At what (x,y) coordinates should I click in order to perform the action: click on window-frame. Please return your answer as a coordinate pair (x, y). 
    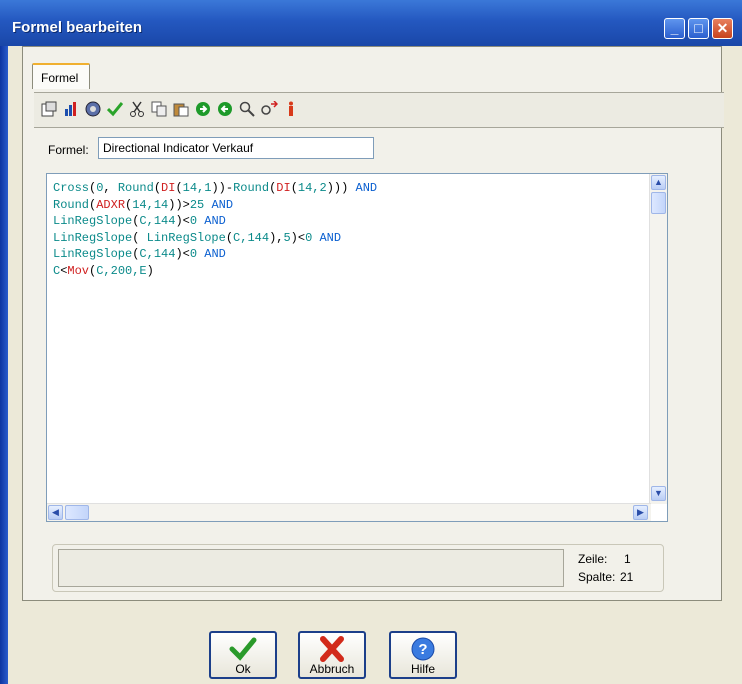
    Looking at the image, I should click on (4, 365).